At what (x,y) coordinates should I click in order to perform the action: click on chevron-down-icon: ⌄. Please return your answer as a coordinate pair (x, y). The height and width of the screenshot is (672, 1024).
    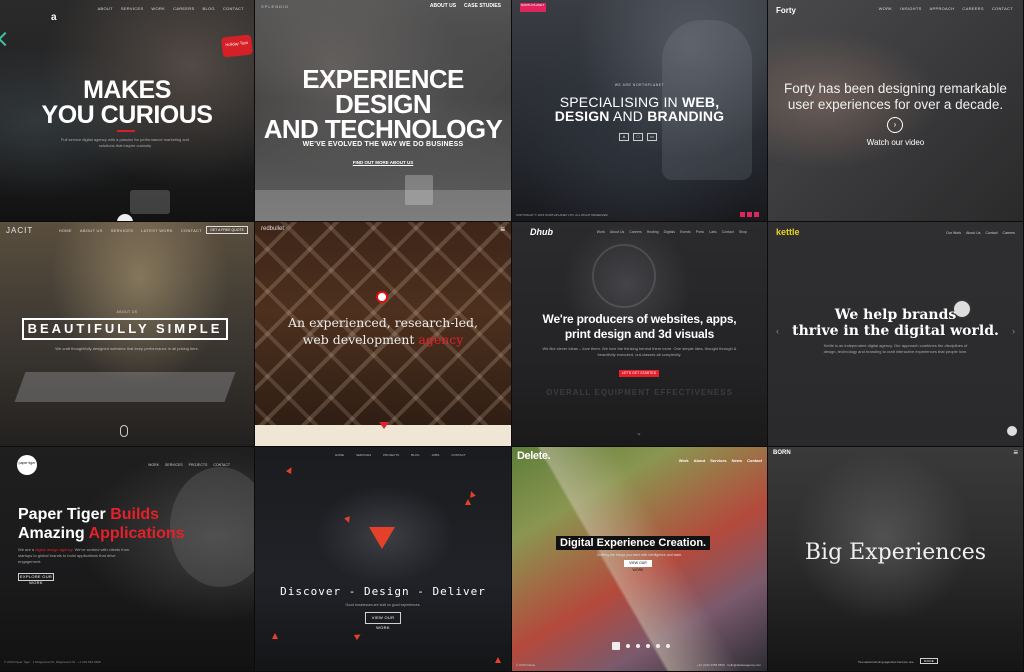
    Looking at the image, I should click on (639, 433).